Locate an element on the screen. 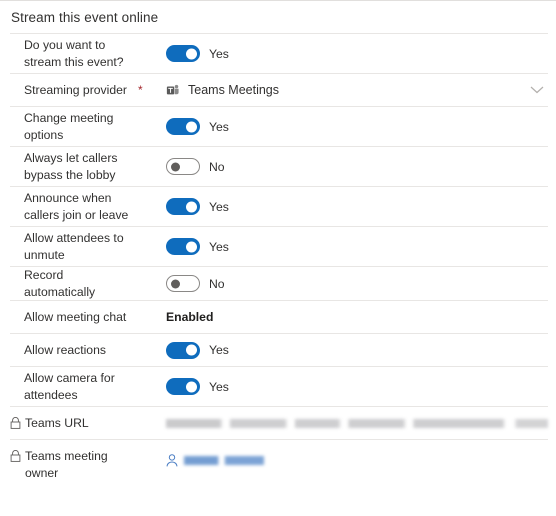 The width and height of the screenshot is (556, 516). row-value-allow-meeting-chat: Enabled is located at coordinates (341, 317).